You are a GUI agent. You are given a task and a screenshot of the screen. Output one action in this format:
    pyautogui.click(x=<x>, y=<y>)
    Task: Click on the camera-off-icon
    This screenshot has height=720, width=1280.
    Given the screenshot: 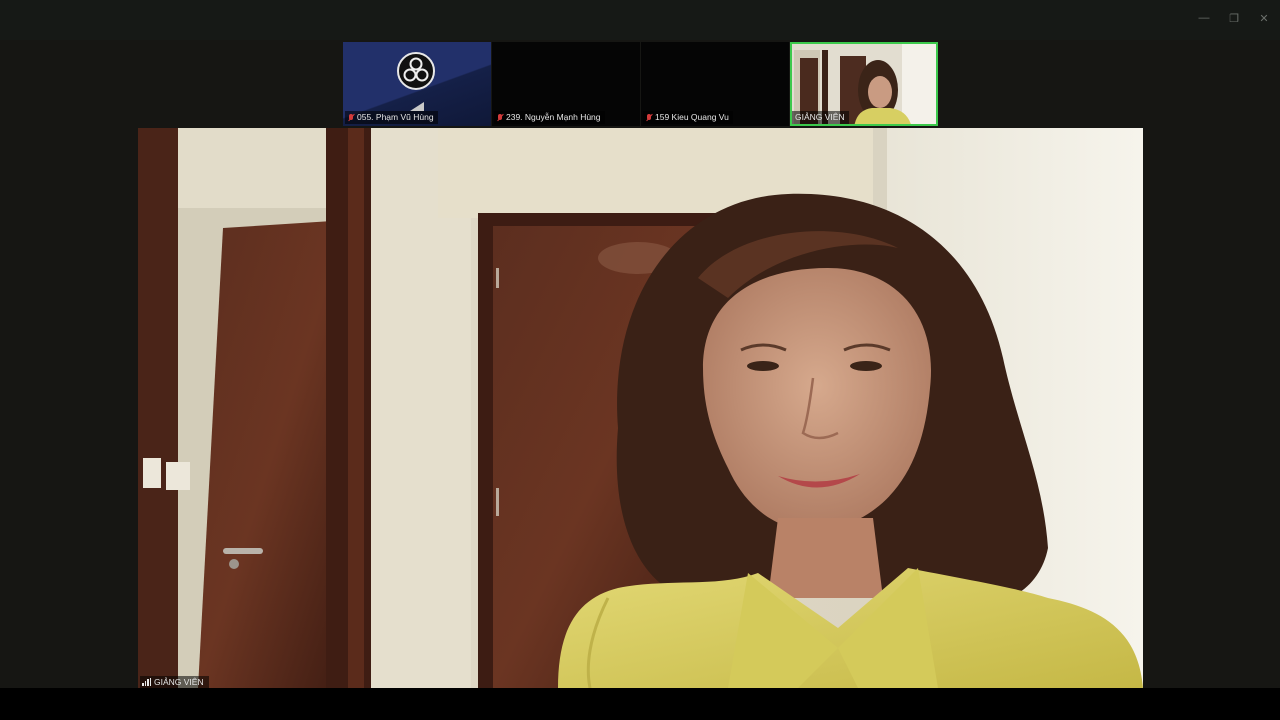 What is the action you would take?
    pyautogui.click(x=417, y=106)
    